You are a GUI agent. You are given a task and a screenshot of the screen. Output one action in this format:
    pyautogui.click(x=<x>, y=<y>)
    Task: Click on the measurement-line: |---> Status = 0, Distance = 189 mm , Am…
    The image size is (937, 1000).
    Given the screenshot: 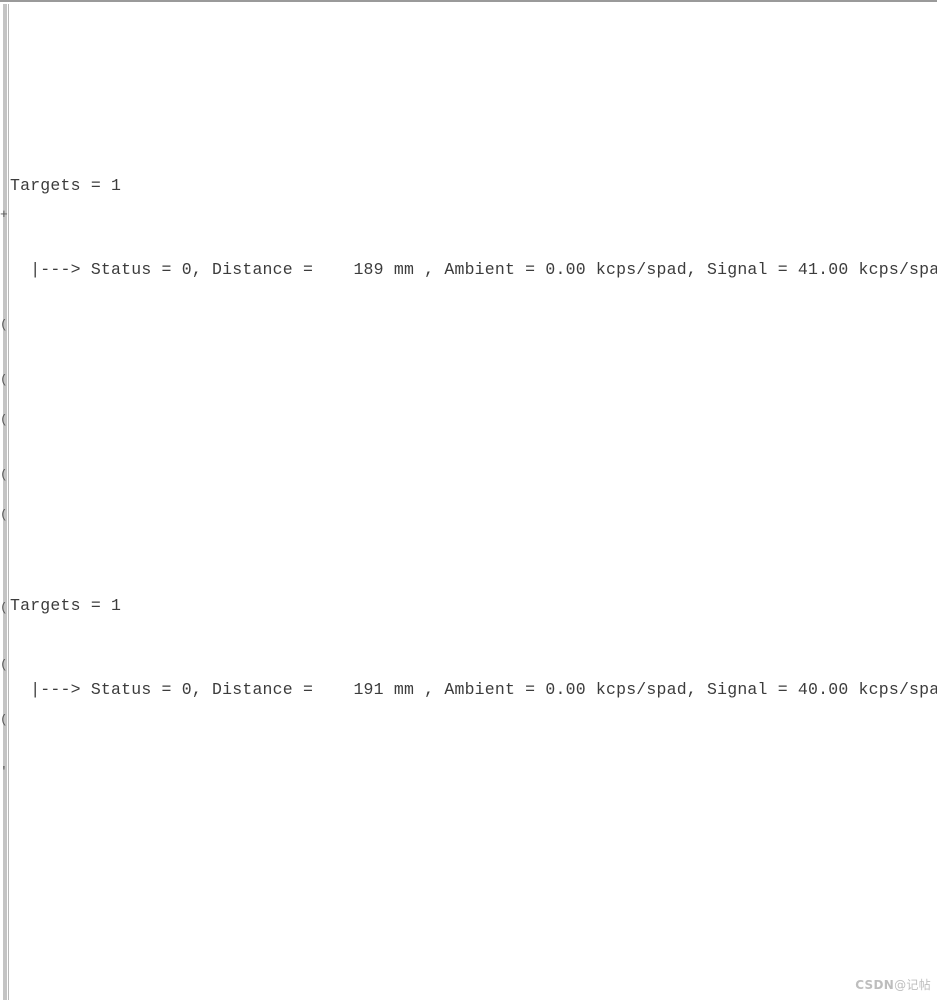 What is the action you would take?
    pyautogui.click(x=473, y=269)
    